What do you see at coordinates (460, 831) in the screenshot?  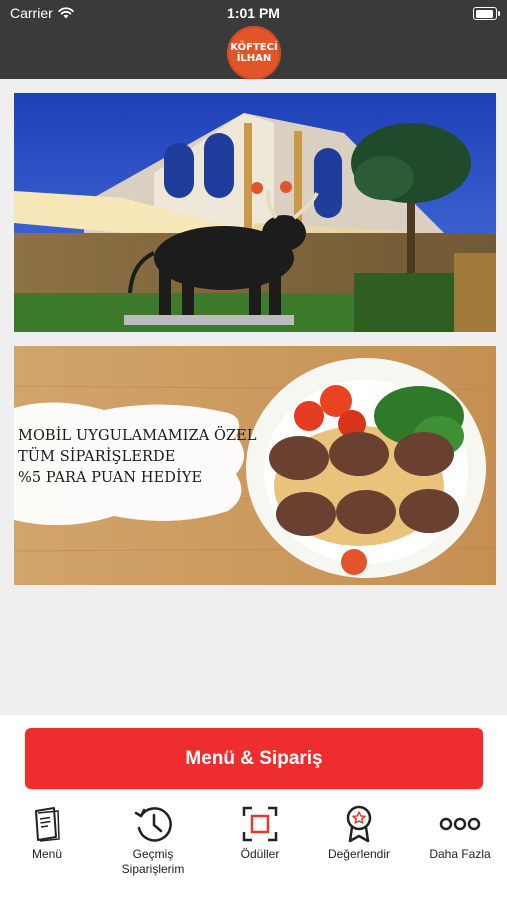 I see `tab-more: Daha Fazla` at bounding box center [460, 831].